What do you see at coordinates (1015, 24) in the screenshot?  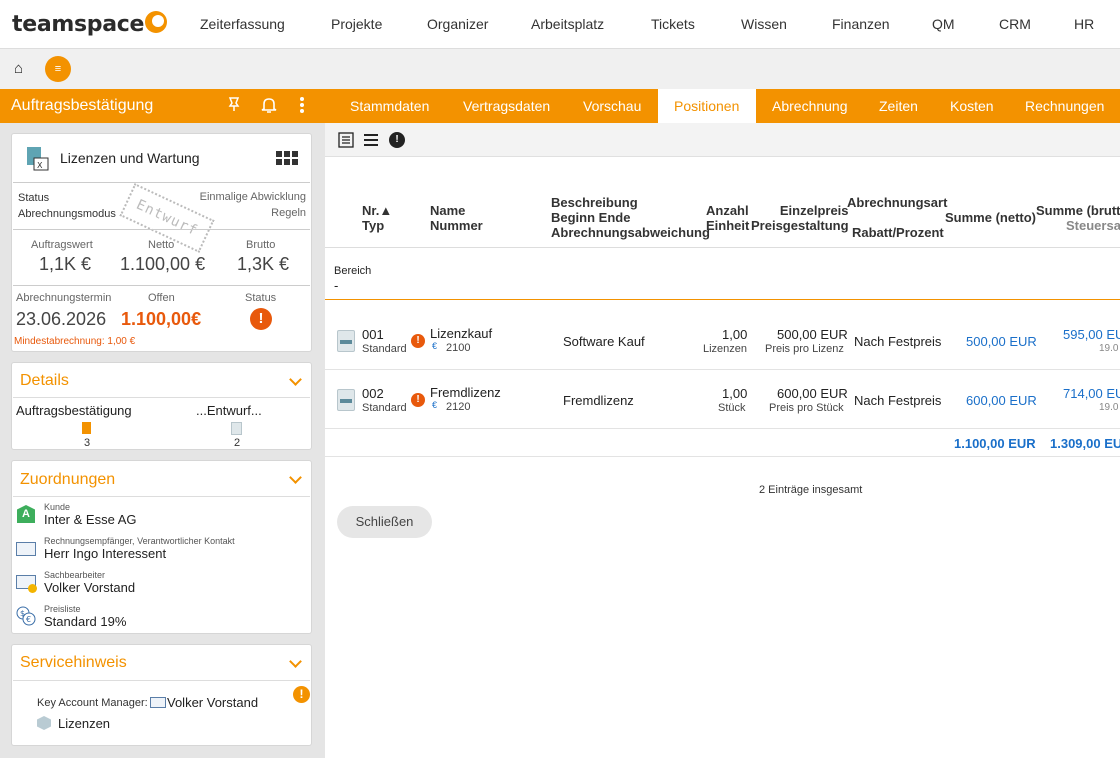 I see `nav-crm: CRM` at bounding box center [1015, 24].